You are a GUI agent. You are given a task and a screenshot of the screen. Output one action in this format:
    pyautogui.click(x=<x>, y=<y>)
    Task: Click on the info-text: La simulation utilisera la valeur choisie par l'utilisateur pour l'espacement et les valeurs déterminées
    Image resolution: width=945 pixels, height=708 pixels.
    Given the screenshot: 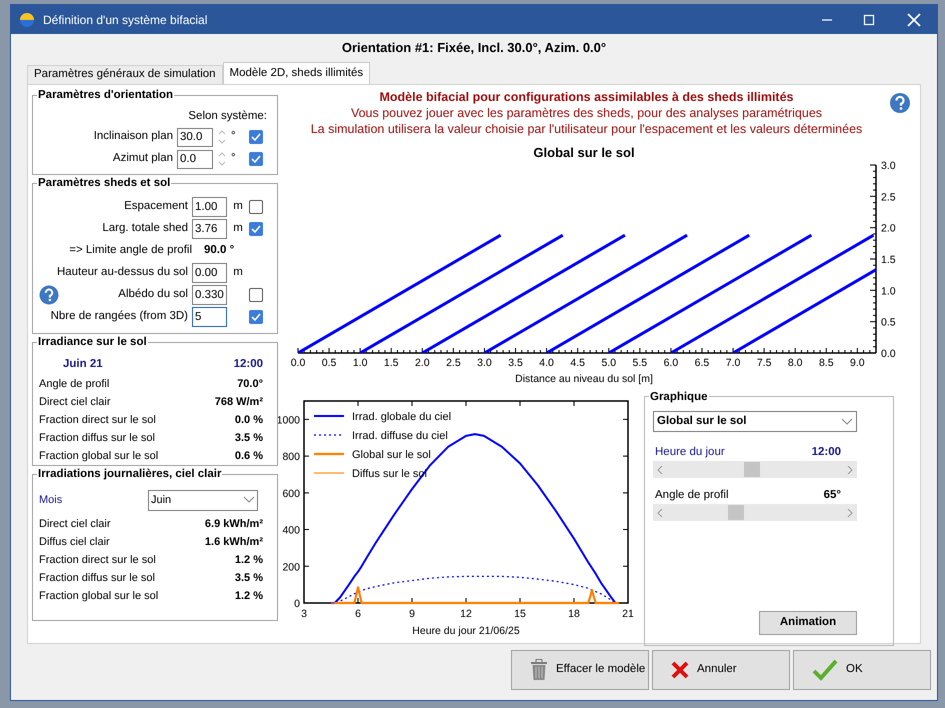 What is the action you would take?
    pyautogui.click(x=586, y=129)
    